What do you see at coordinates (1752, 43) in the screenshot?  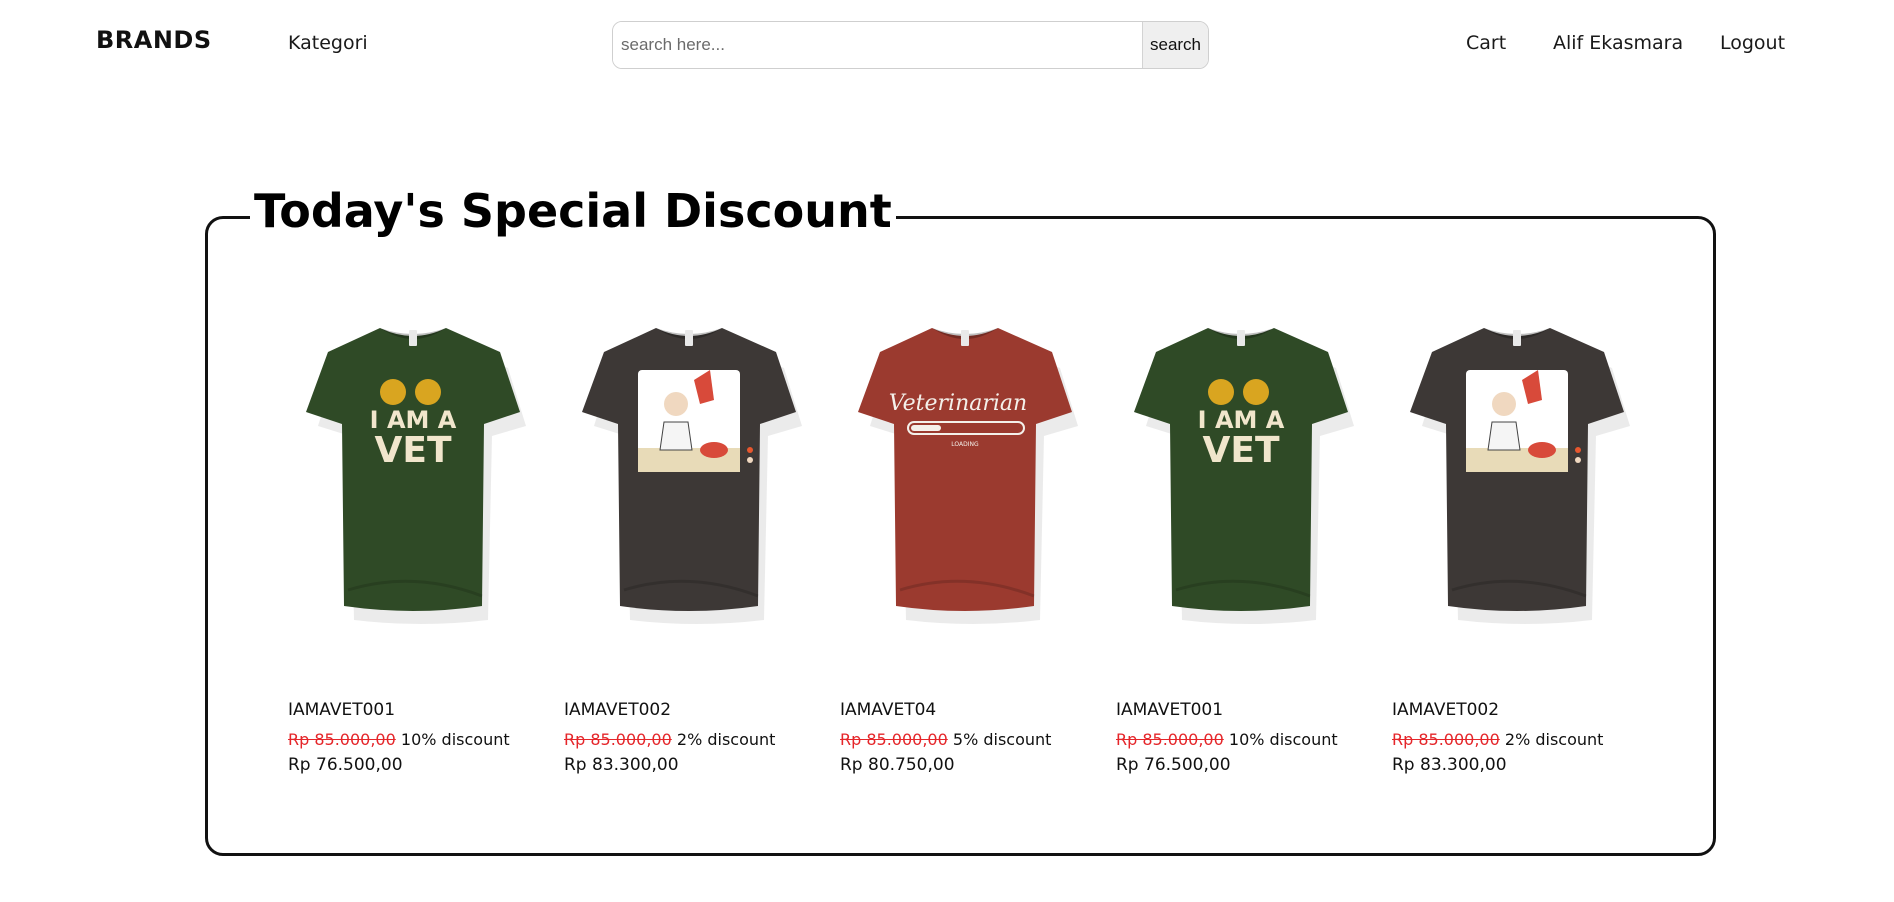 I see `nav-link-logout: Logout` at bounding box center [1752, 43].